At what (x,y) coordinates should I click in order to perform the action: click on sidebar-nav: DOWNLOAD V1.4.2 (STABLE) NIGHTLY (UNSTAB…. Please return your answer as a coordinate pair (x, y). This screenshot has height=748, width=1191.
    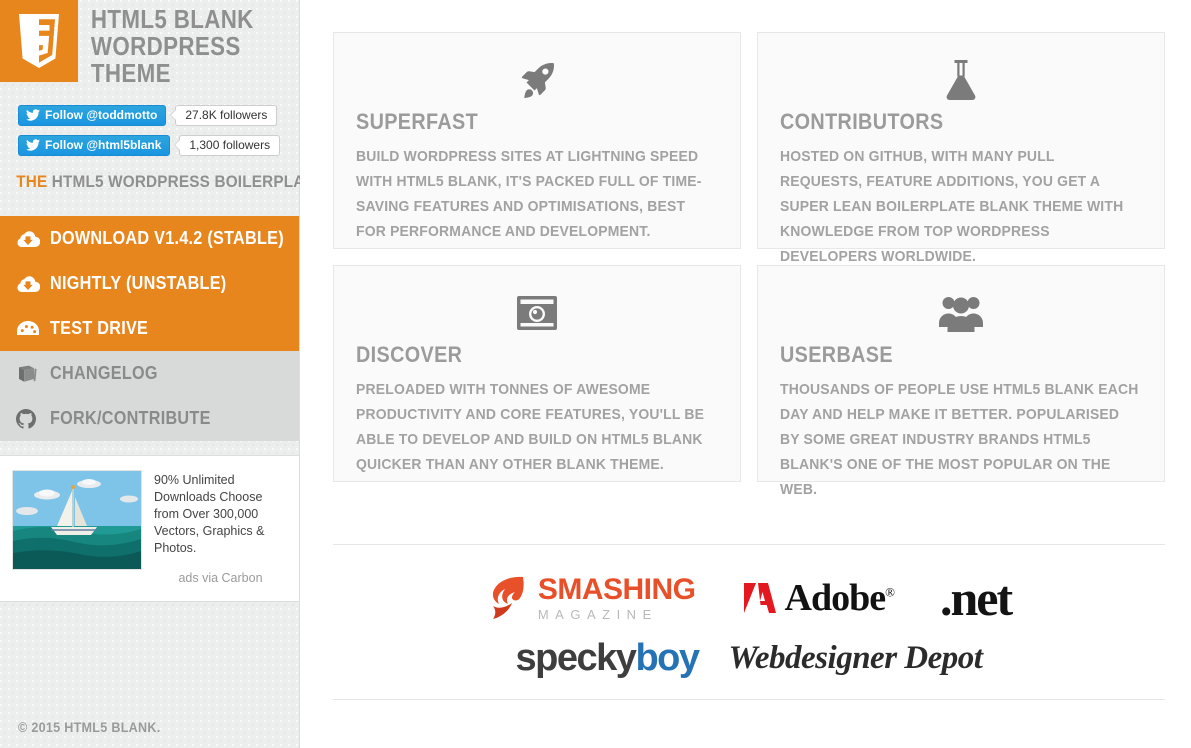
    Looking at the image, I should click on (149, 328).